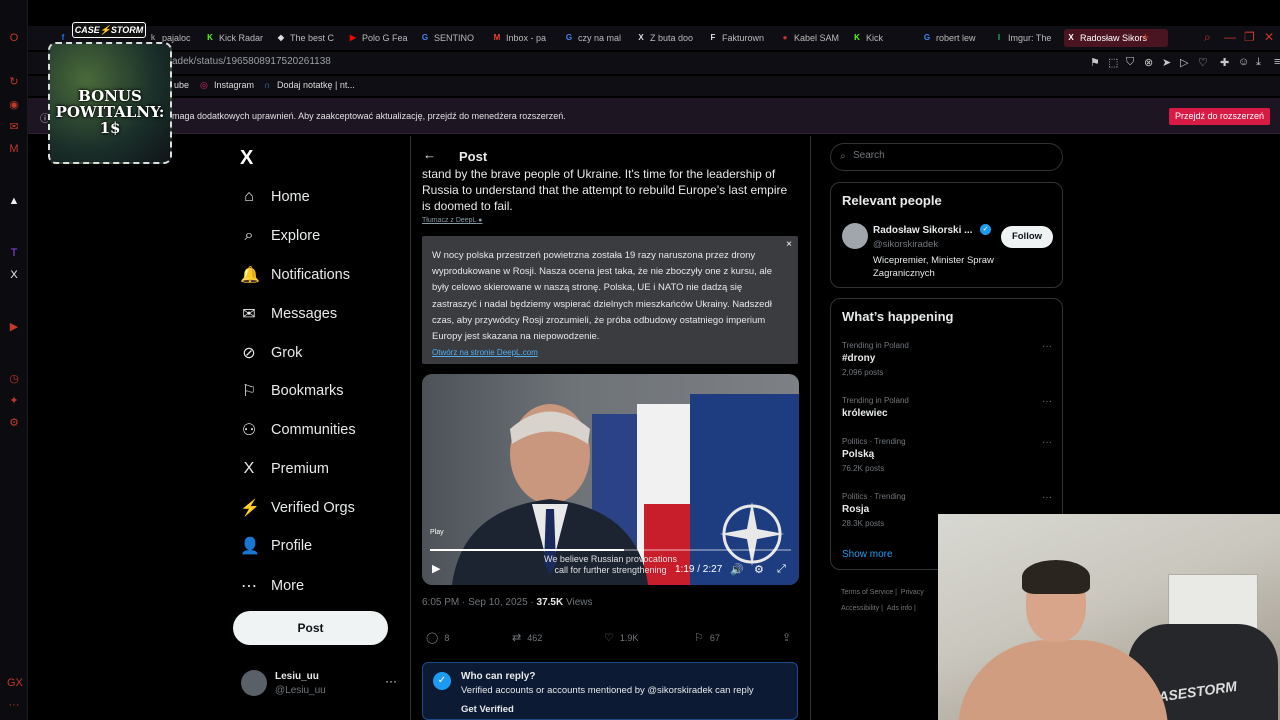 This screenshot has width=1280, height=720. Describe the element at coordinates (437, 637) in the screenshot. I see `reply-button: ◯ 8` at that location.